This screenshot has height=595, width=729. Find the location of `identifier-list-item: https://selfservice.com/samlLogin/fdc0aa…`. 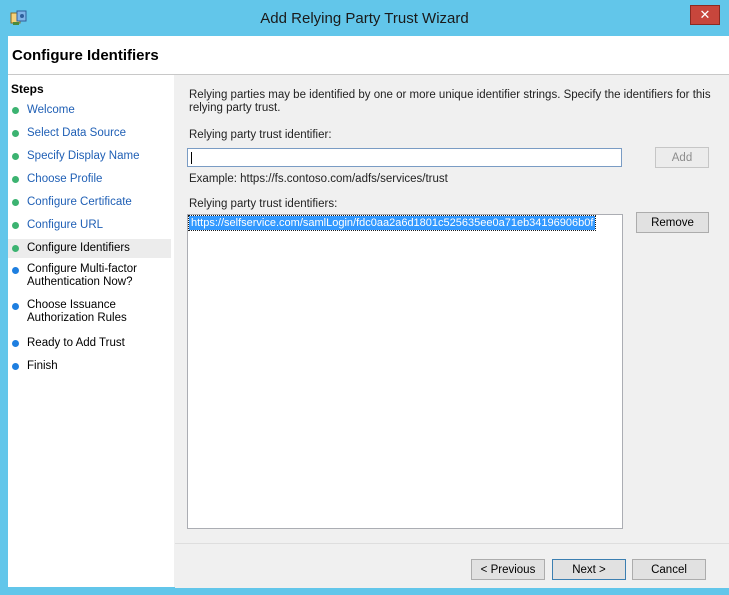

identifier-list-item: https://selfservice.com/samlLogin/fdc0aa… is located at coordinates (392, 223).